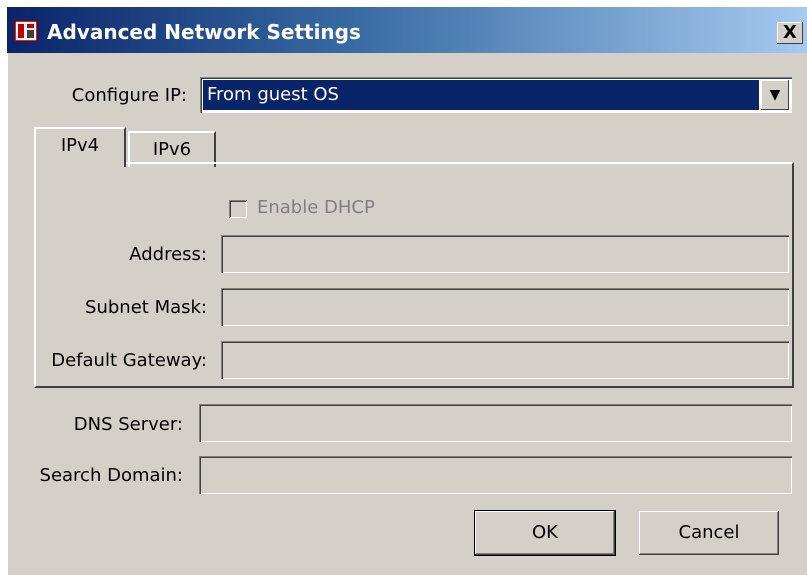  I want to click on ok-button: OK, so click(545, 533).